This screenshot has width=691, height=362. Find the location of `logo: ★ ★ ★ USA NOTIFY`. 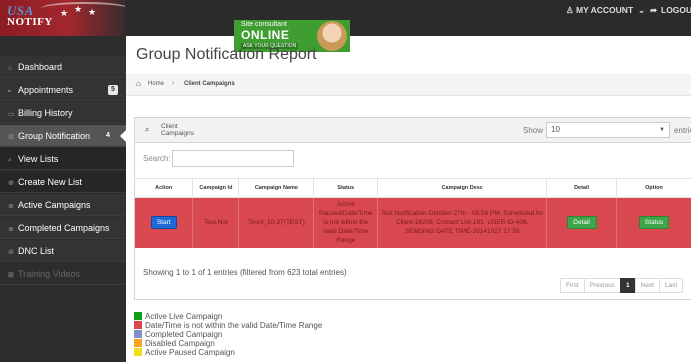

logo: ★ ★ ★ USA NOTIFY is located at coordinates (62, 18).